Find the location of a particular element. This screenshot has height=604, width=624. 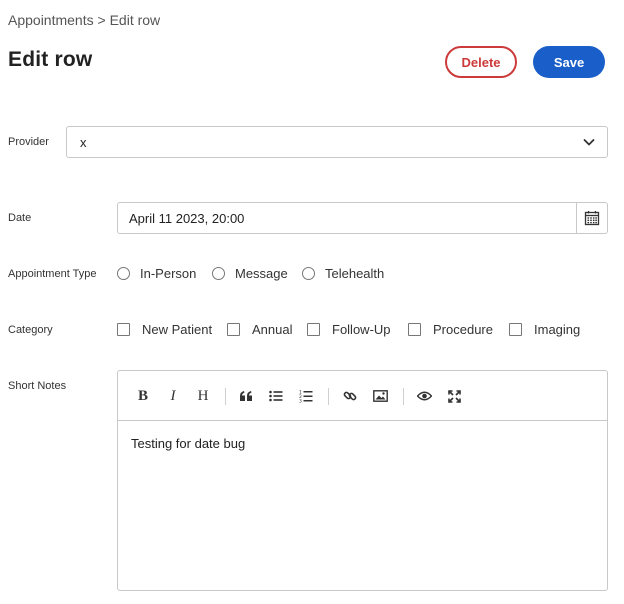

category-label: Category is located at coordinates (30, 330).